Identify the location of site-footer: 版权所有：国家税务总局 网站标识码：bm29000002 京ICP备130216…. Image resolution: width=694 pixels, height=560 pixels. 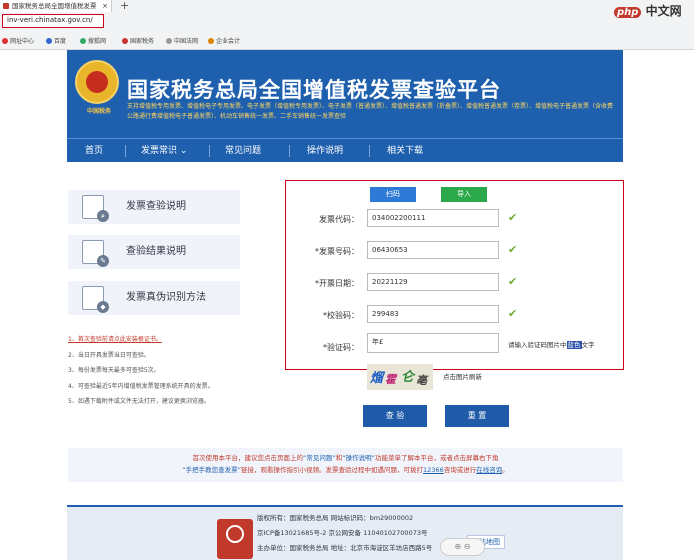
(345, 532).